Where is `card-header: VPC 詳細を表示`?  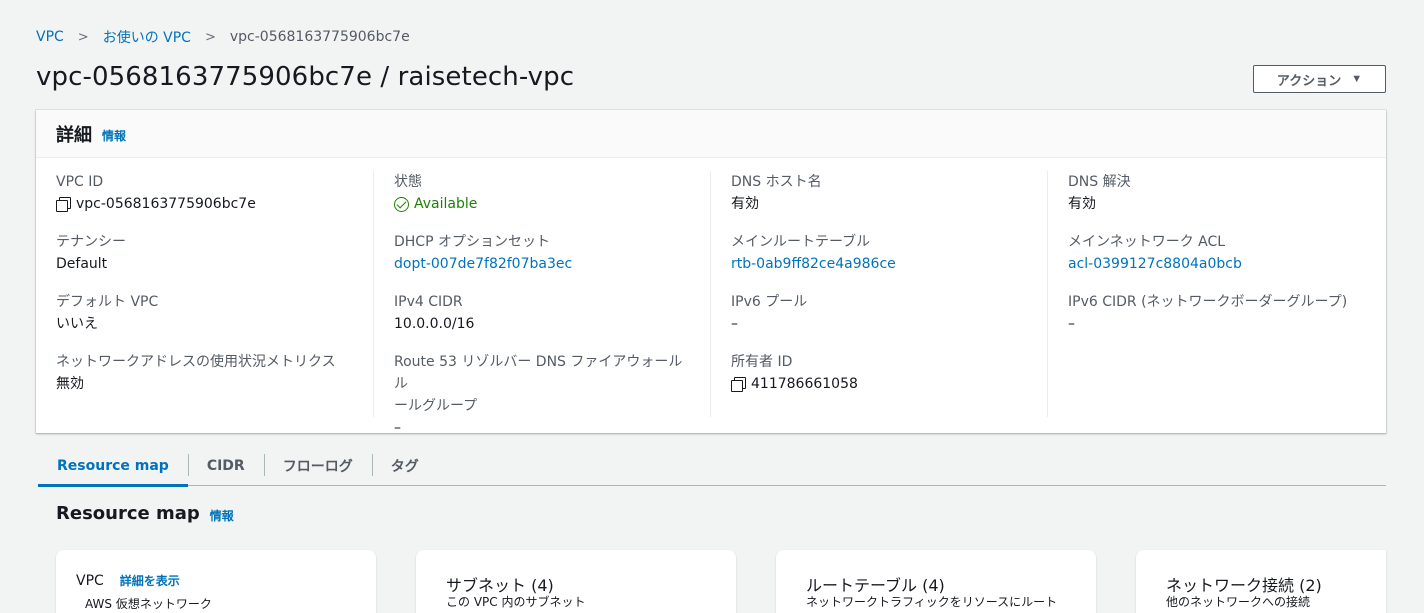 card-header: VPC 詳細を表示 is located at coordinates (128, 580).